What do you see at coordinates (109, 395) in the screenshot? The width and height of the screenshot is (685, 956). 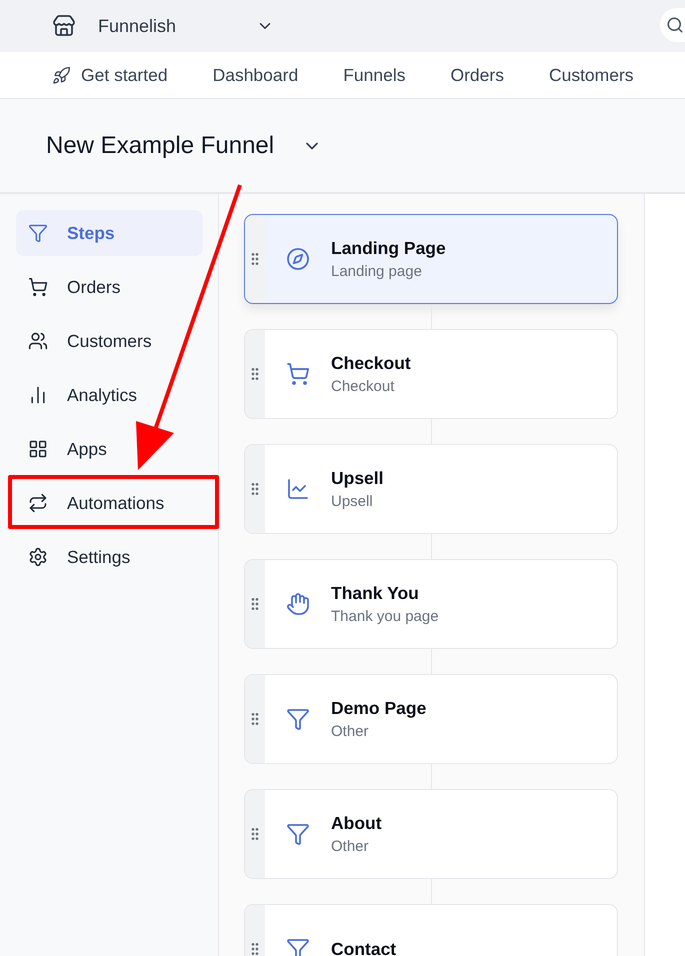 I see `sidebar-item: Analytics` at bounding box center [109, 395].